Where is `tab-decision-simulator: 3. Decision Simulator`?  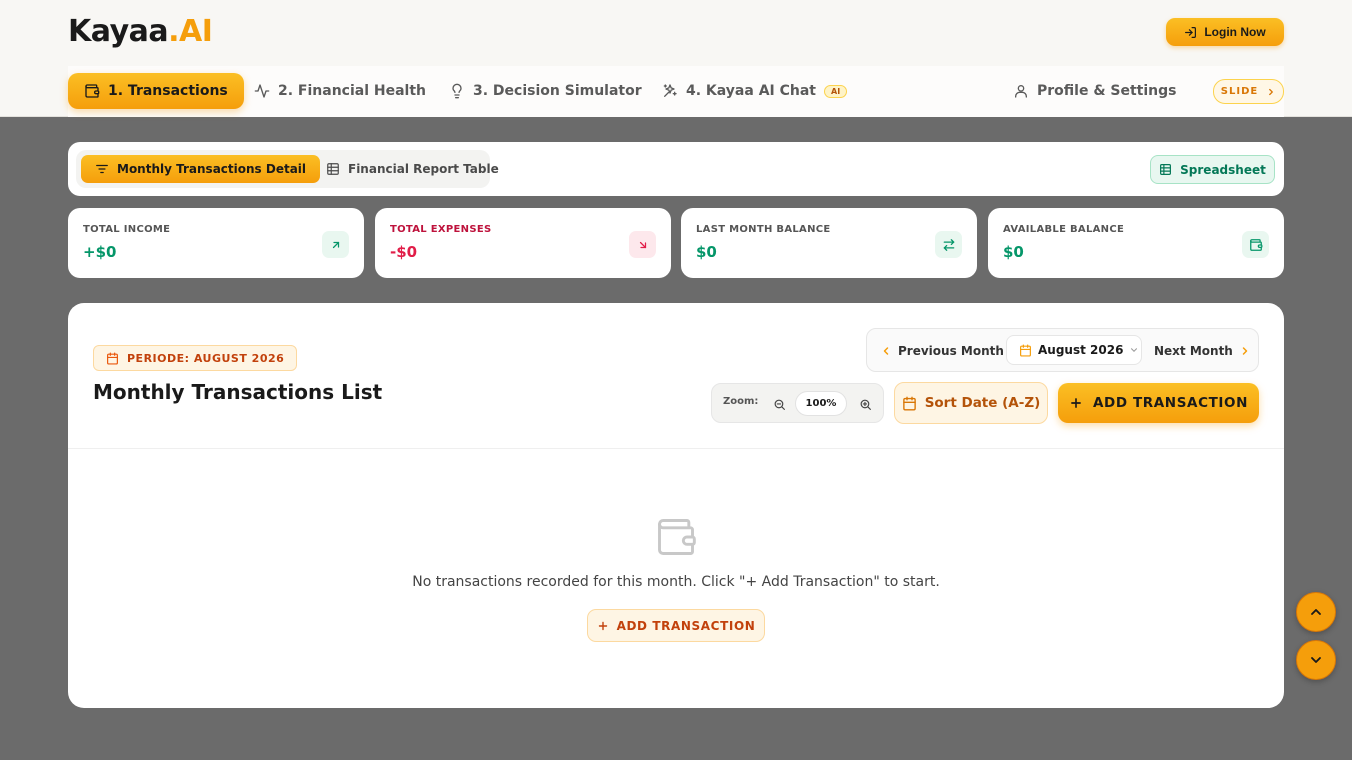
tab-decision-simulator: 3. Decision Simulator is located at coordinates (545, 91).